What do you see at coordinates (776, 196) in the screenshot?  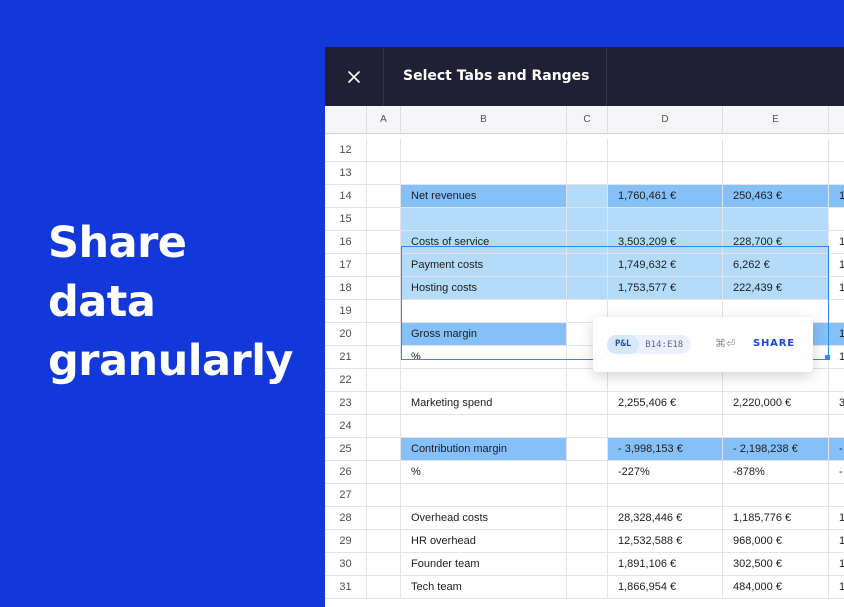 I see `cell-e: 250,463 €` at bounding box center [776, 196].